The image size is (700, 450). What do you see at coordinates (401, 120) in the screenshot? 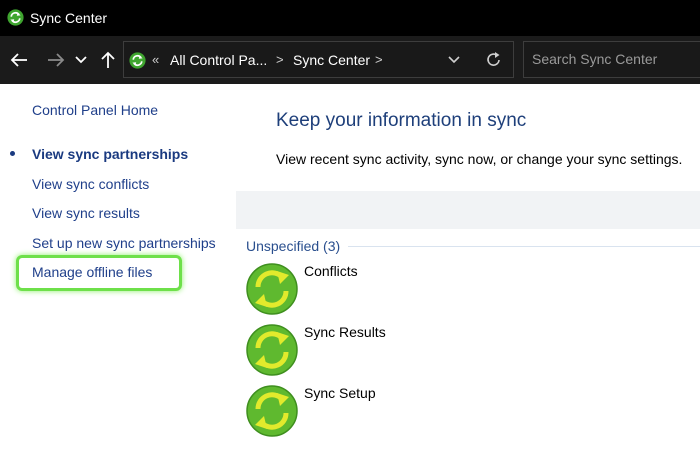
I see `page-title: Keep your information in sync` at bounding box center [401, 120].